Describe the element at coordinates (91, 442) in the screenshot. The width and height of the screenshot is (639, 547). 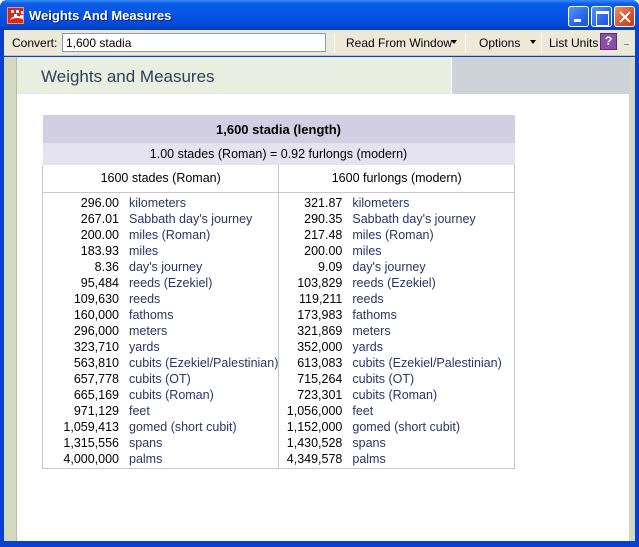
I see `row-value: 1,315,556` at that location.